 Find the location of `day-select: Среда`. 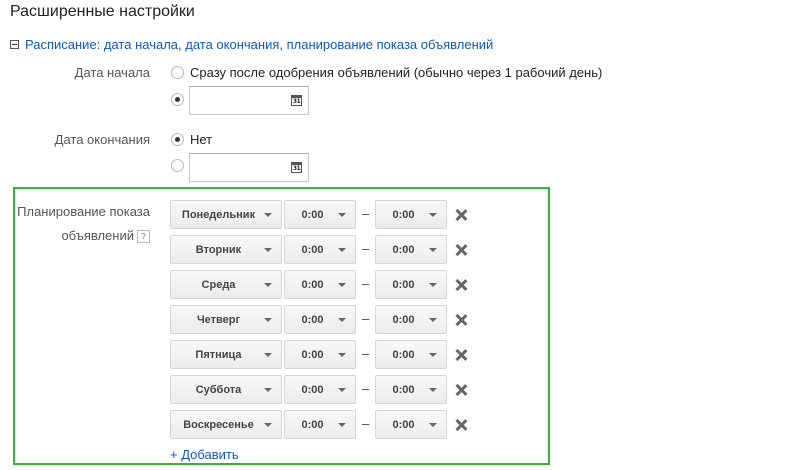

day-select: Среда is located at coordinates (226, 284).